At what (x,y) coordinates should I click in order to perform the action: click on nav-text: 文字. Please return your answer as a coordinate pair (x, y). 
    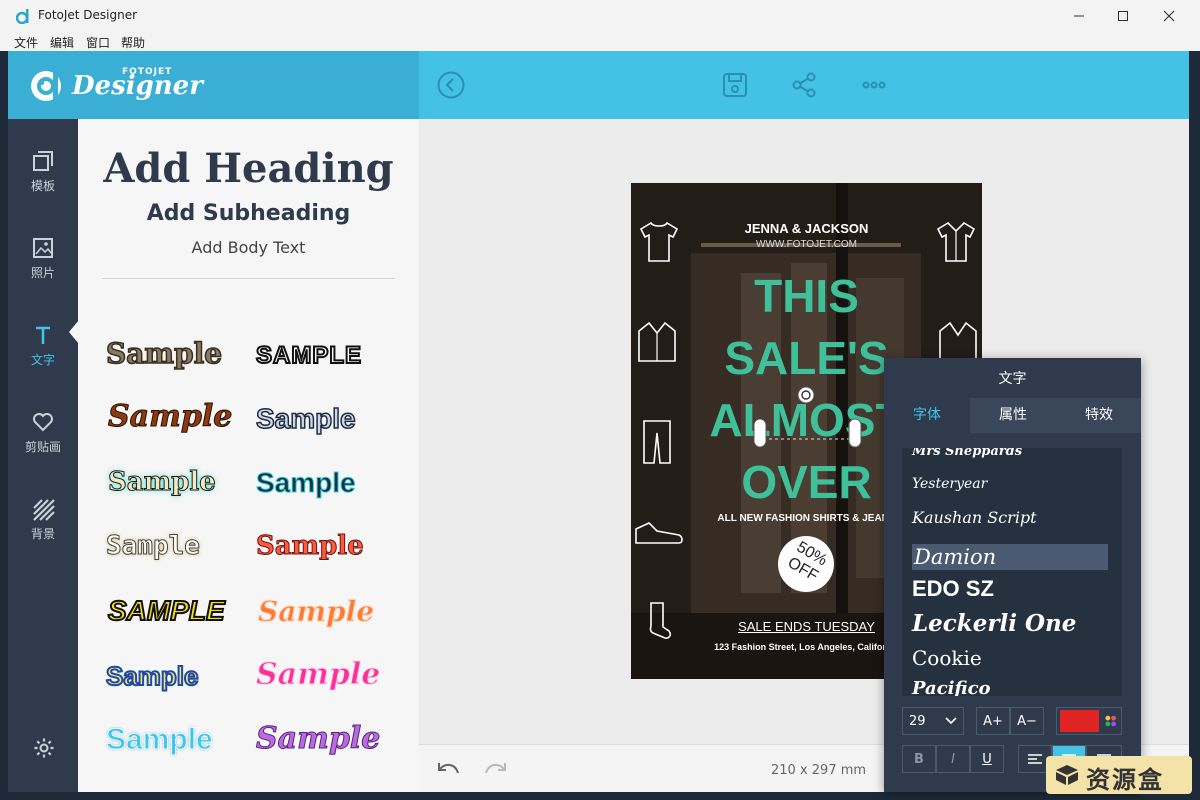
    Looking at the image, I should click on (43, 343).